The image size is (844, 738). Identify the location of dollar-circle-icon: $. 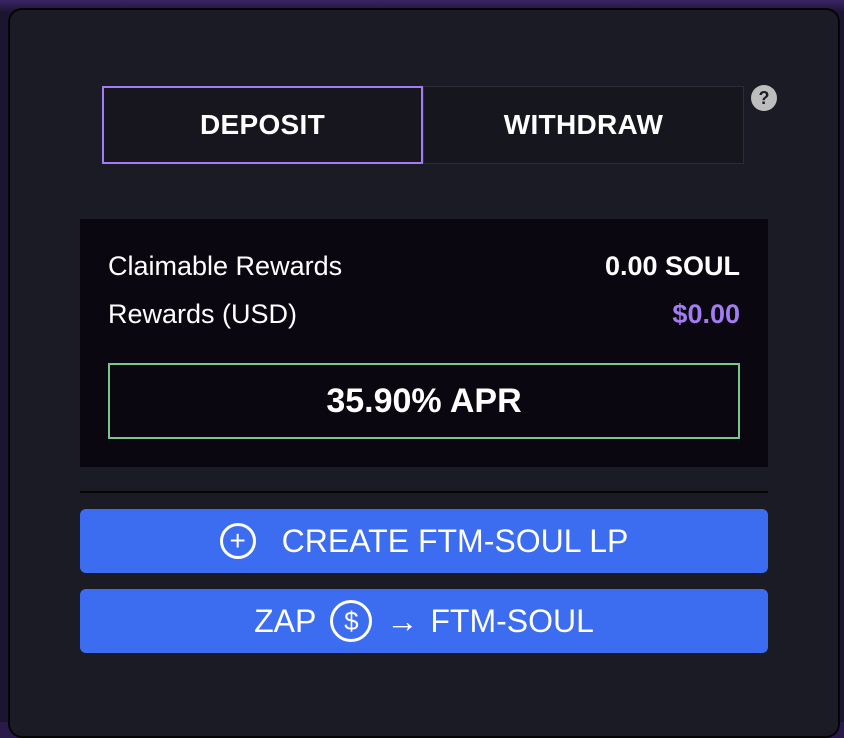
(351, 621).